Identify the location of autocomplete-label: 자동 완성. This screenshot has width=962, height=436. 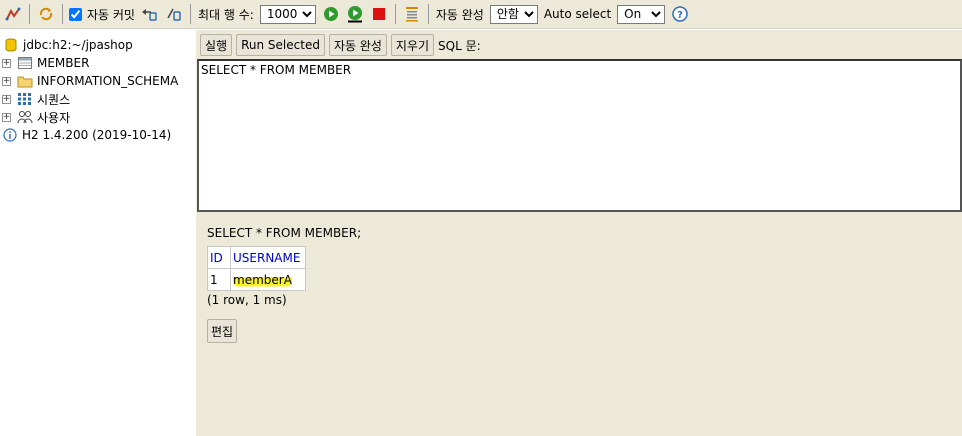
(459, 14).